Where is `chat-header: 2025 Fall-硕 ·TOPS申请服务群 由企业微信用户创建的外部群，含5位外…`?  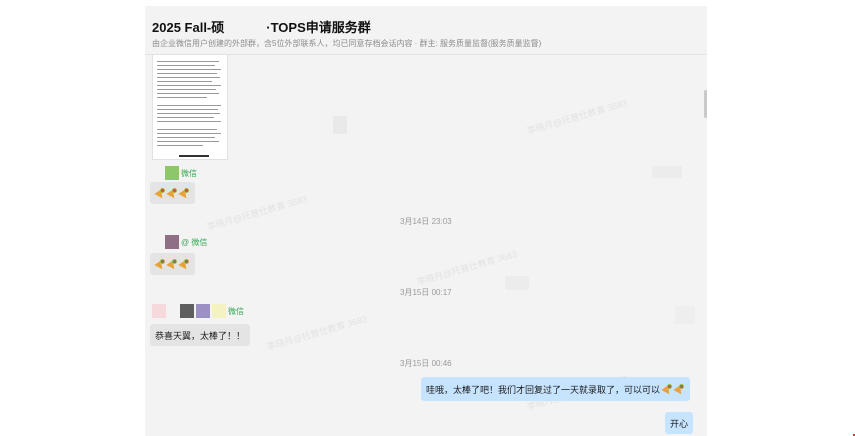 chat-header: 2025 Fall-硕 ·TOPS申请服务群 由企业微信用户创建的外部群，含5位外… is located at coordinates (426, 30).